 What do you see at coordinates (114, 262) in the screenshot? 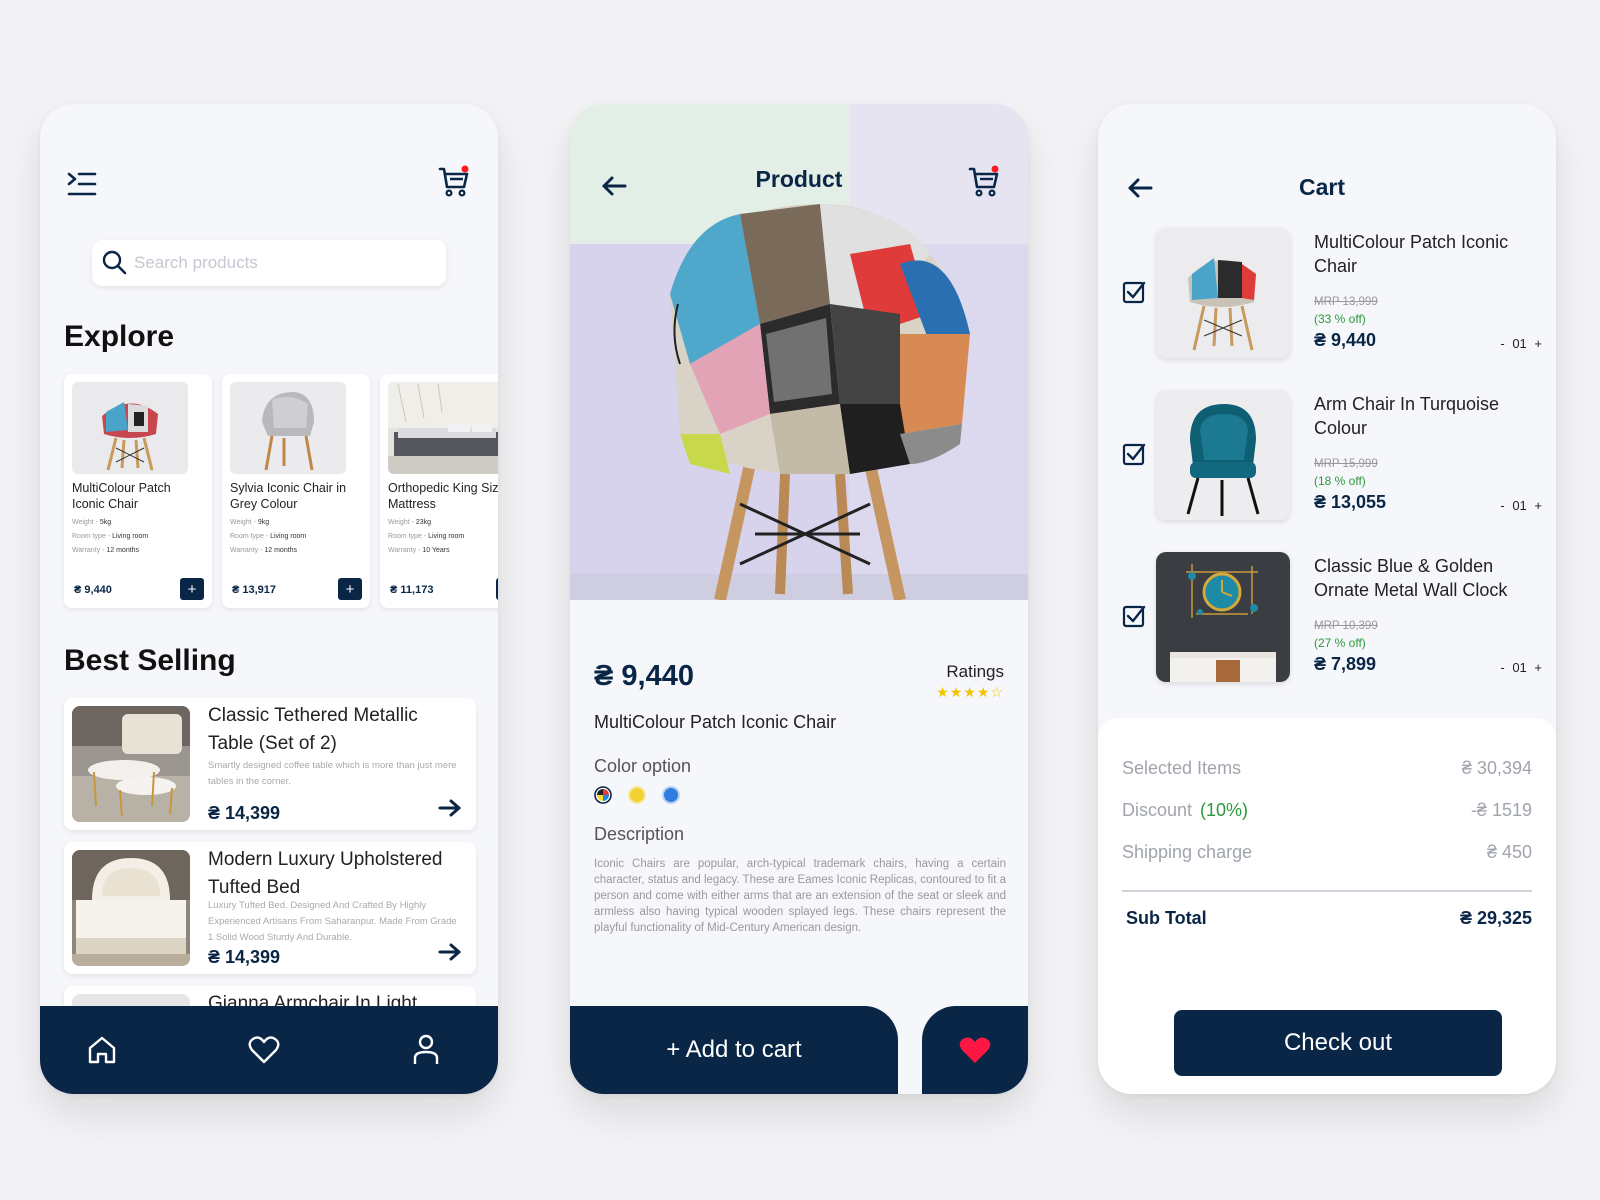
I see `search-icon` at bounding box center [114, 262].